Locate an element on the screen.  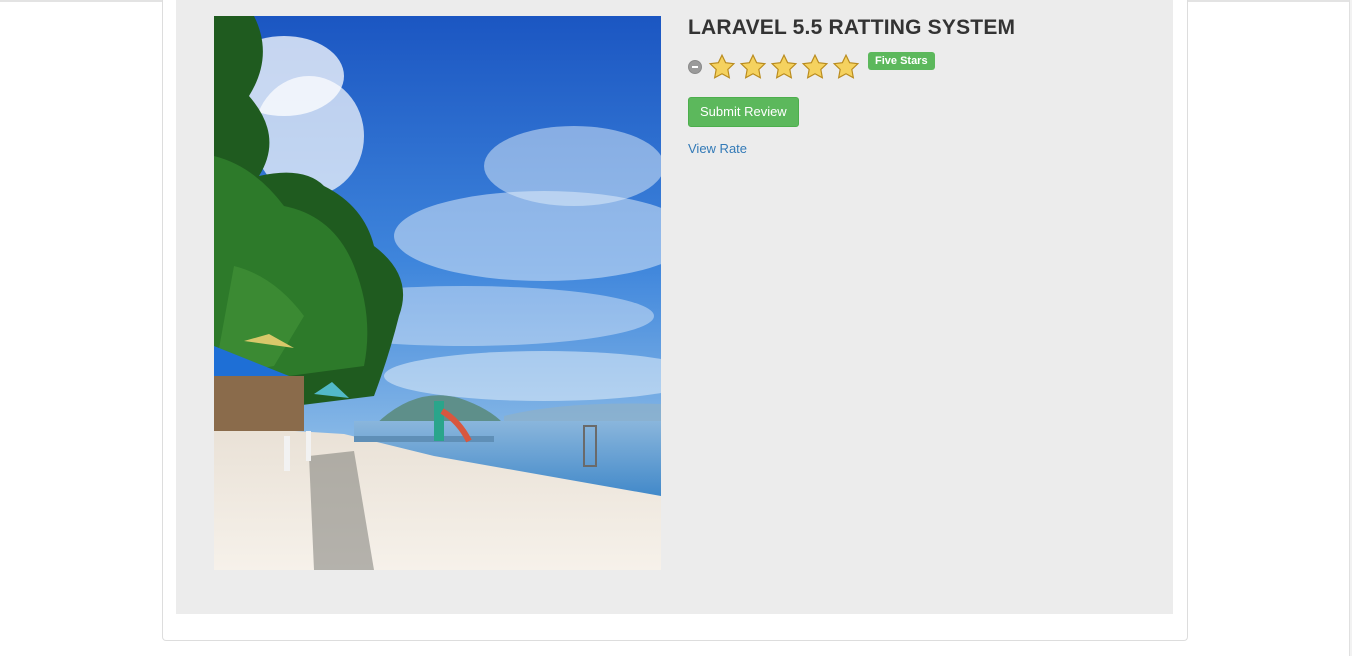
view-rate-link: View Rate is located at coordinates (918, 148).